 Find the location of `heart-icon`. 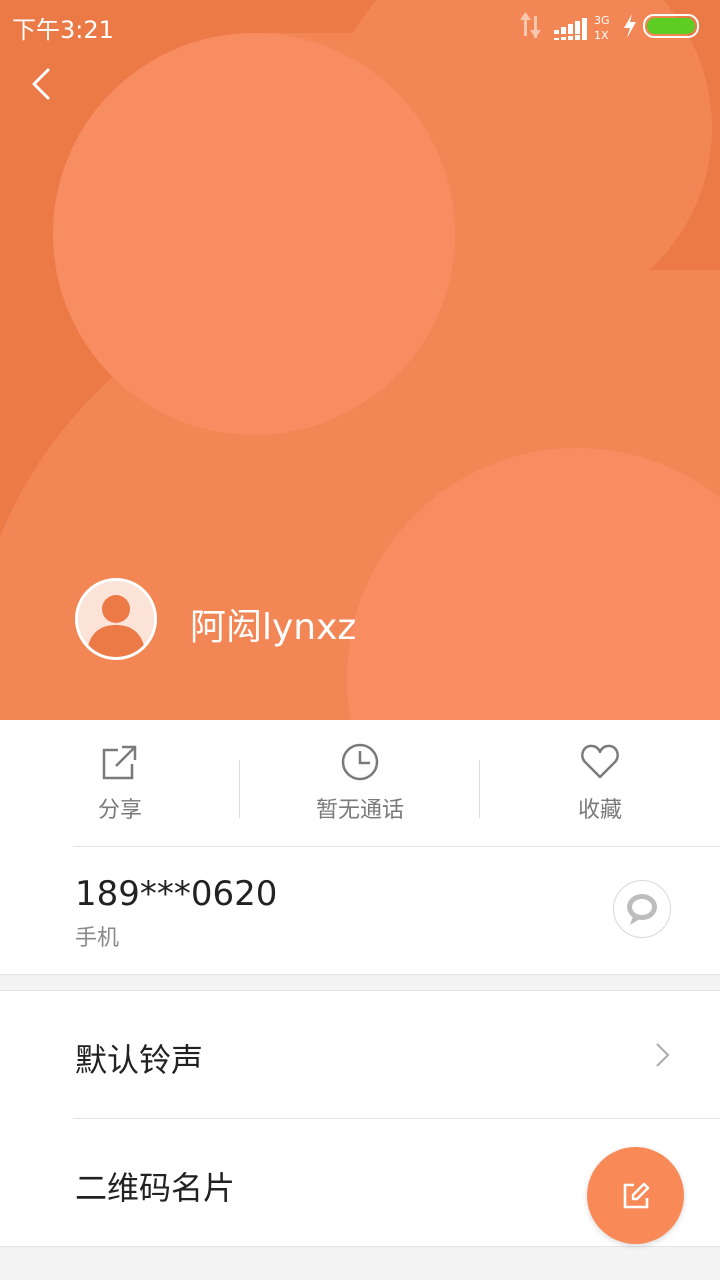

heart-icon is located at coordinates (600, 761).